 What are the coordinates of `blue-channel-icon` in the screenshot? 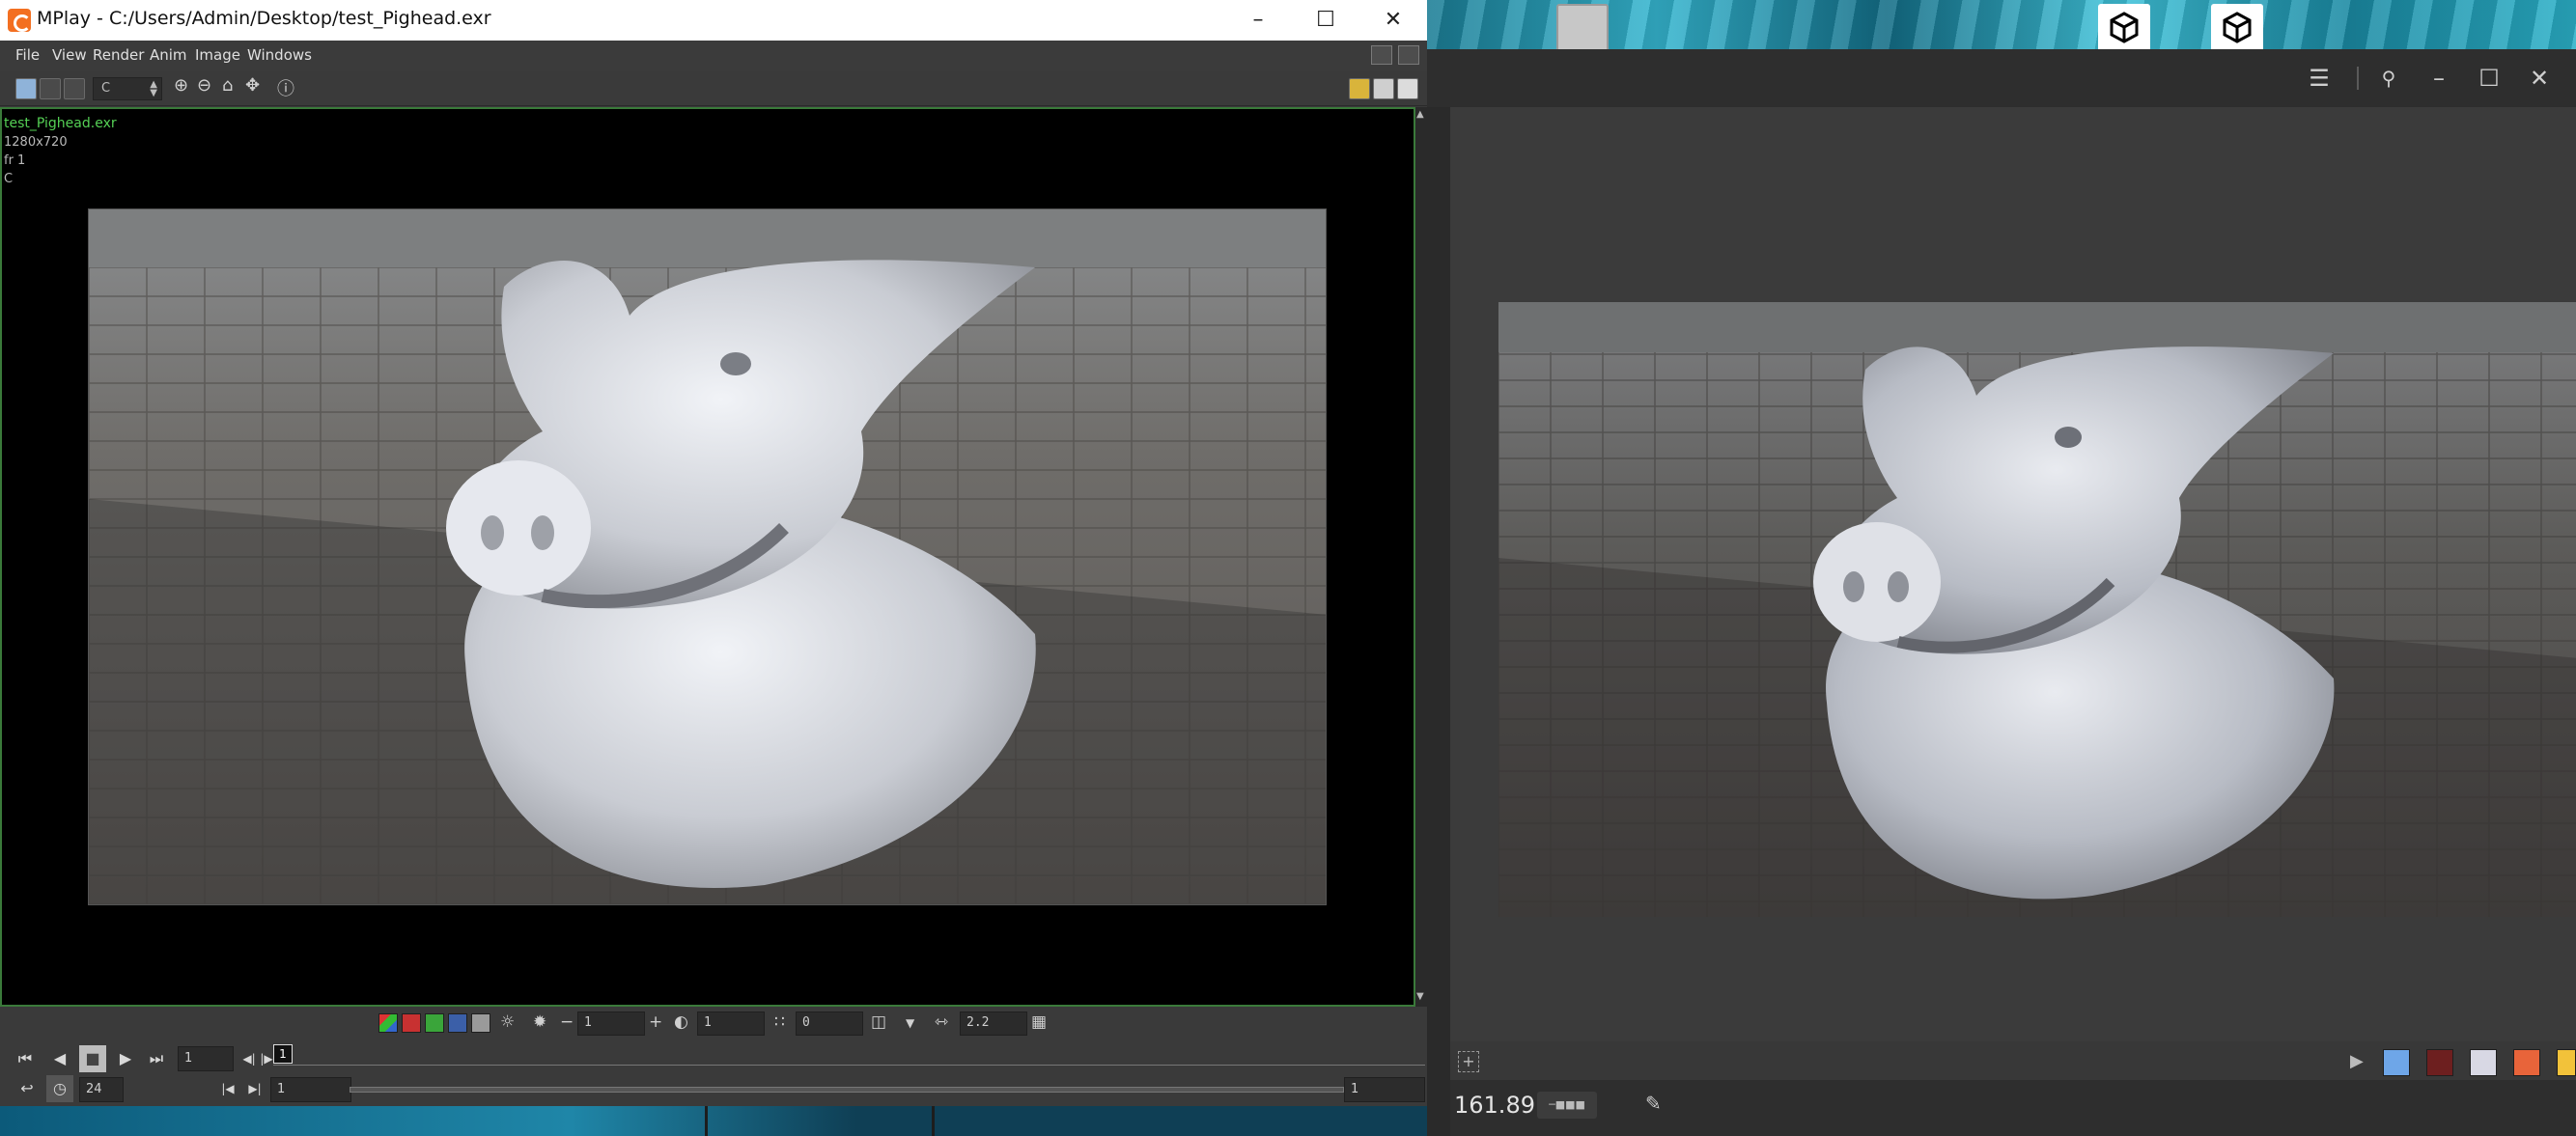 It's located at (458, 1023).